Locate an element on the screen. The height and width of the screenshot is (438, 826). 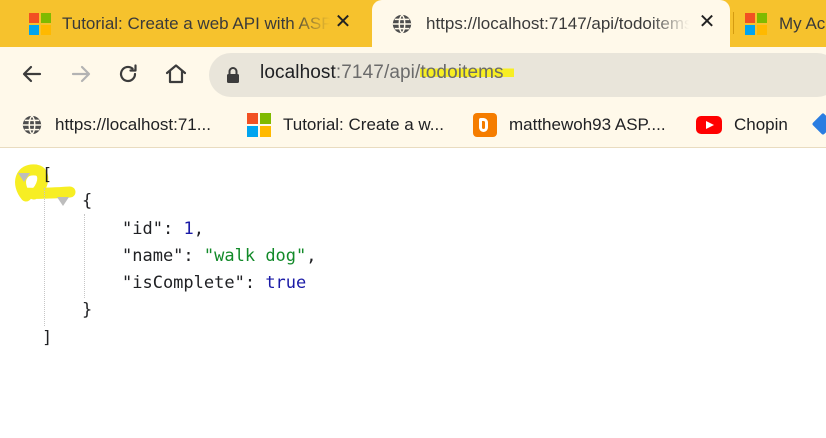
lock-icon is located at coordinates (233, 75).